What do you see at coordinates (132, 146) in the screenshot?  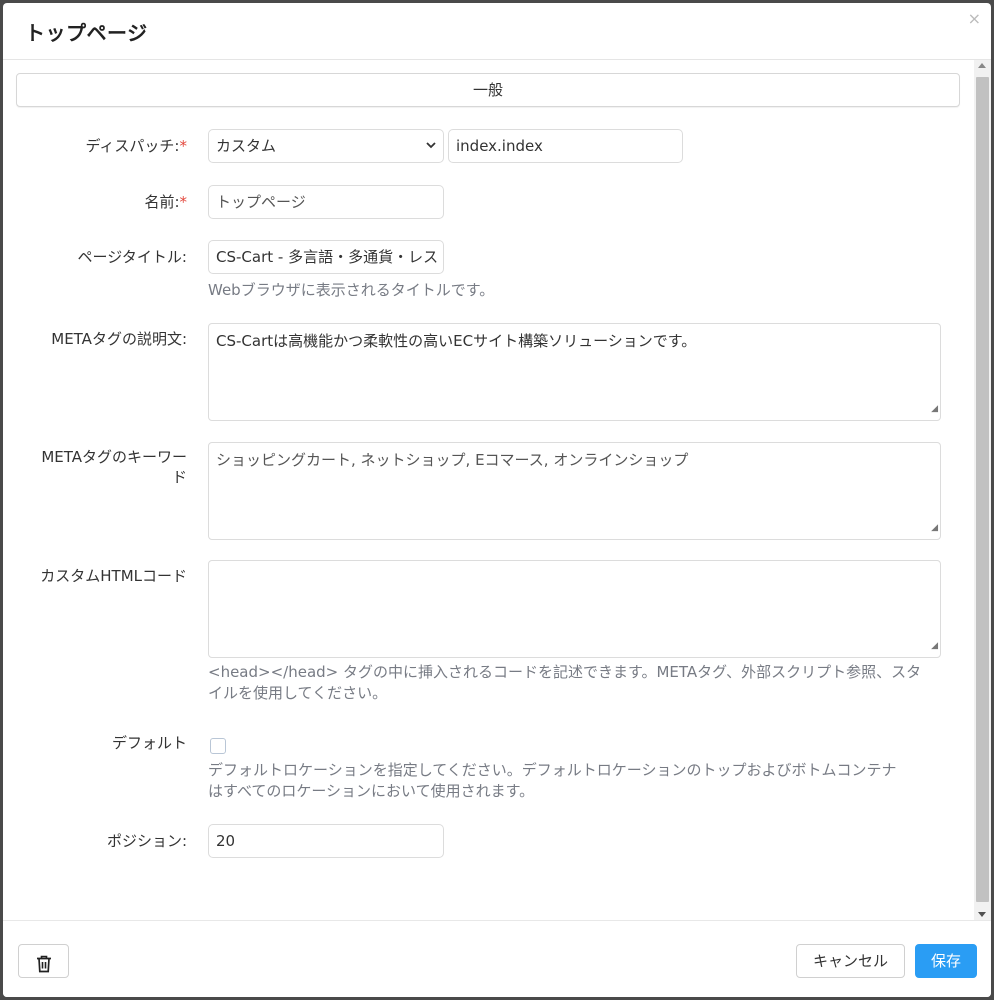 I see `dispatch-label-text: ディスパッチ:` at bounding box center [132, 146].